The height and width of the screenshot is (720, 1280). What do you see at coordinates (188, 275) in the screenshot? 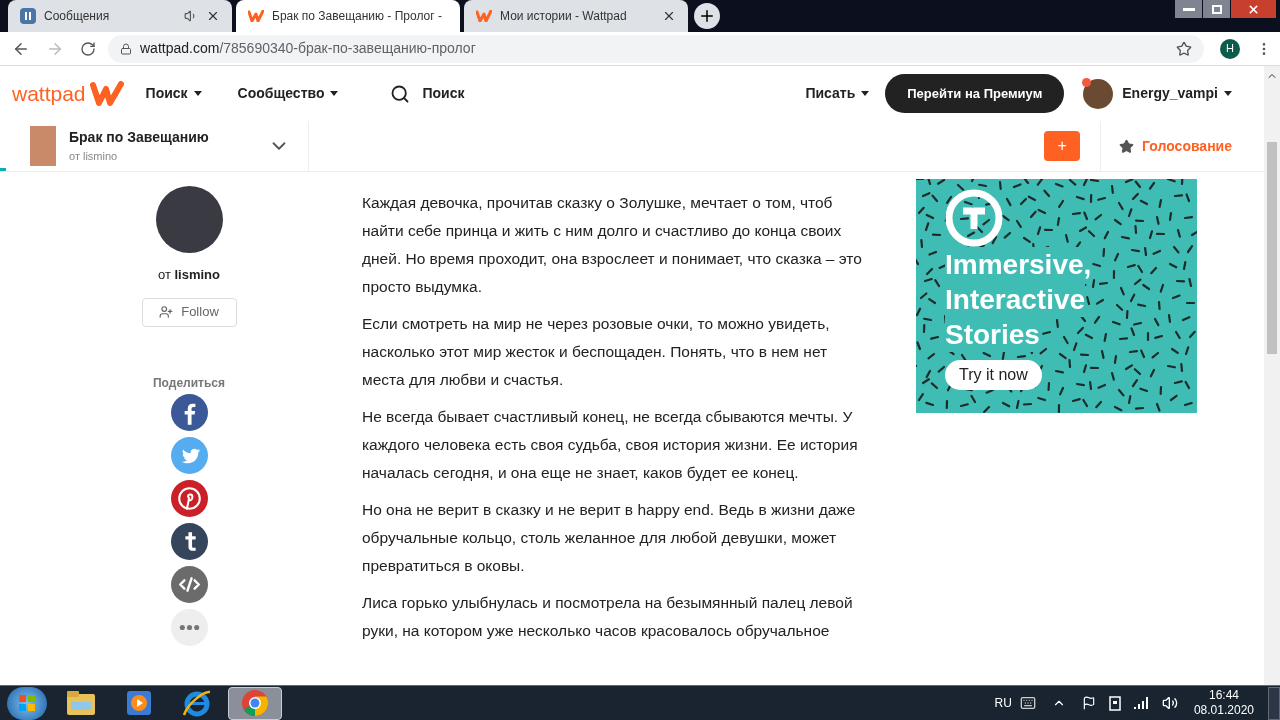
I see `author-byline: от lismino` at bounding box center [188, 275].